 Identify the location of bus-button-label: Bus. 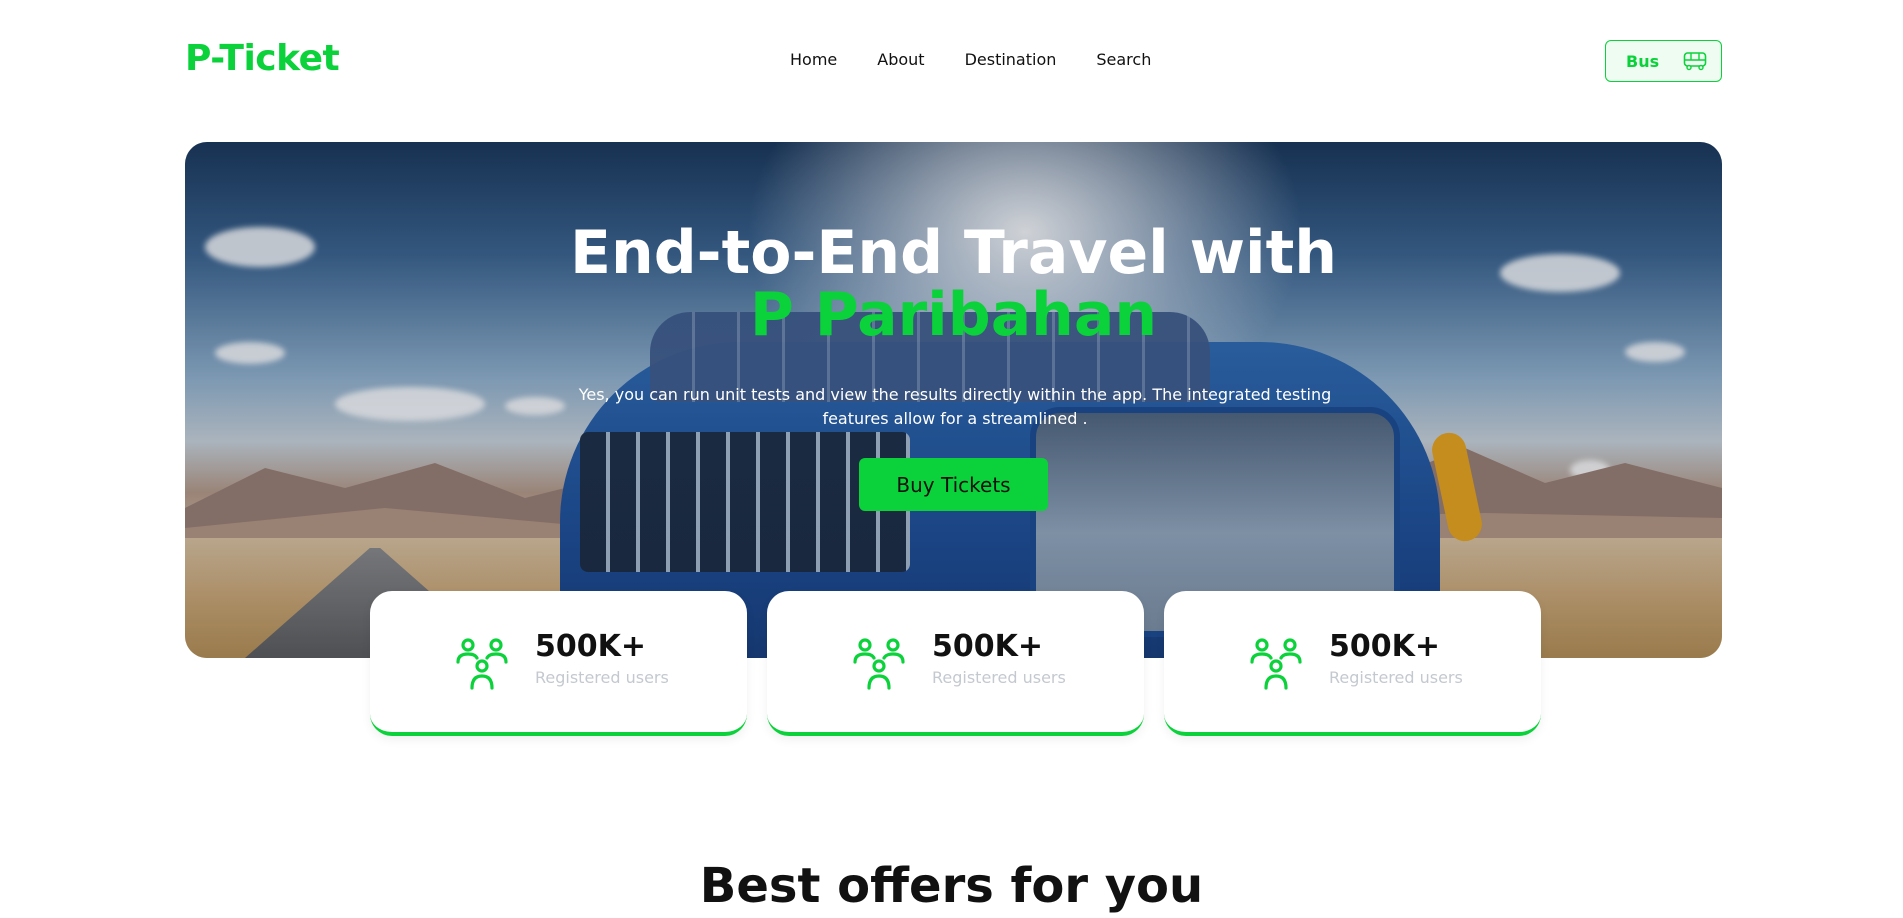
(1643, 61).